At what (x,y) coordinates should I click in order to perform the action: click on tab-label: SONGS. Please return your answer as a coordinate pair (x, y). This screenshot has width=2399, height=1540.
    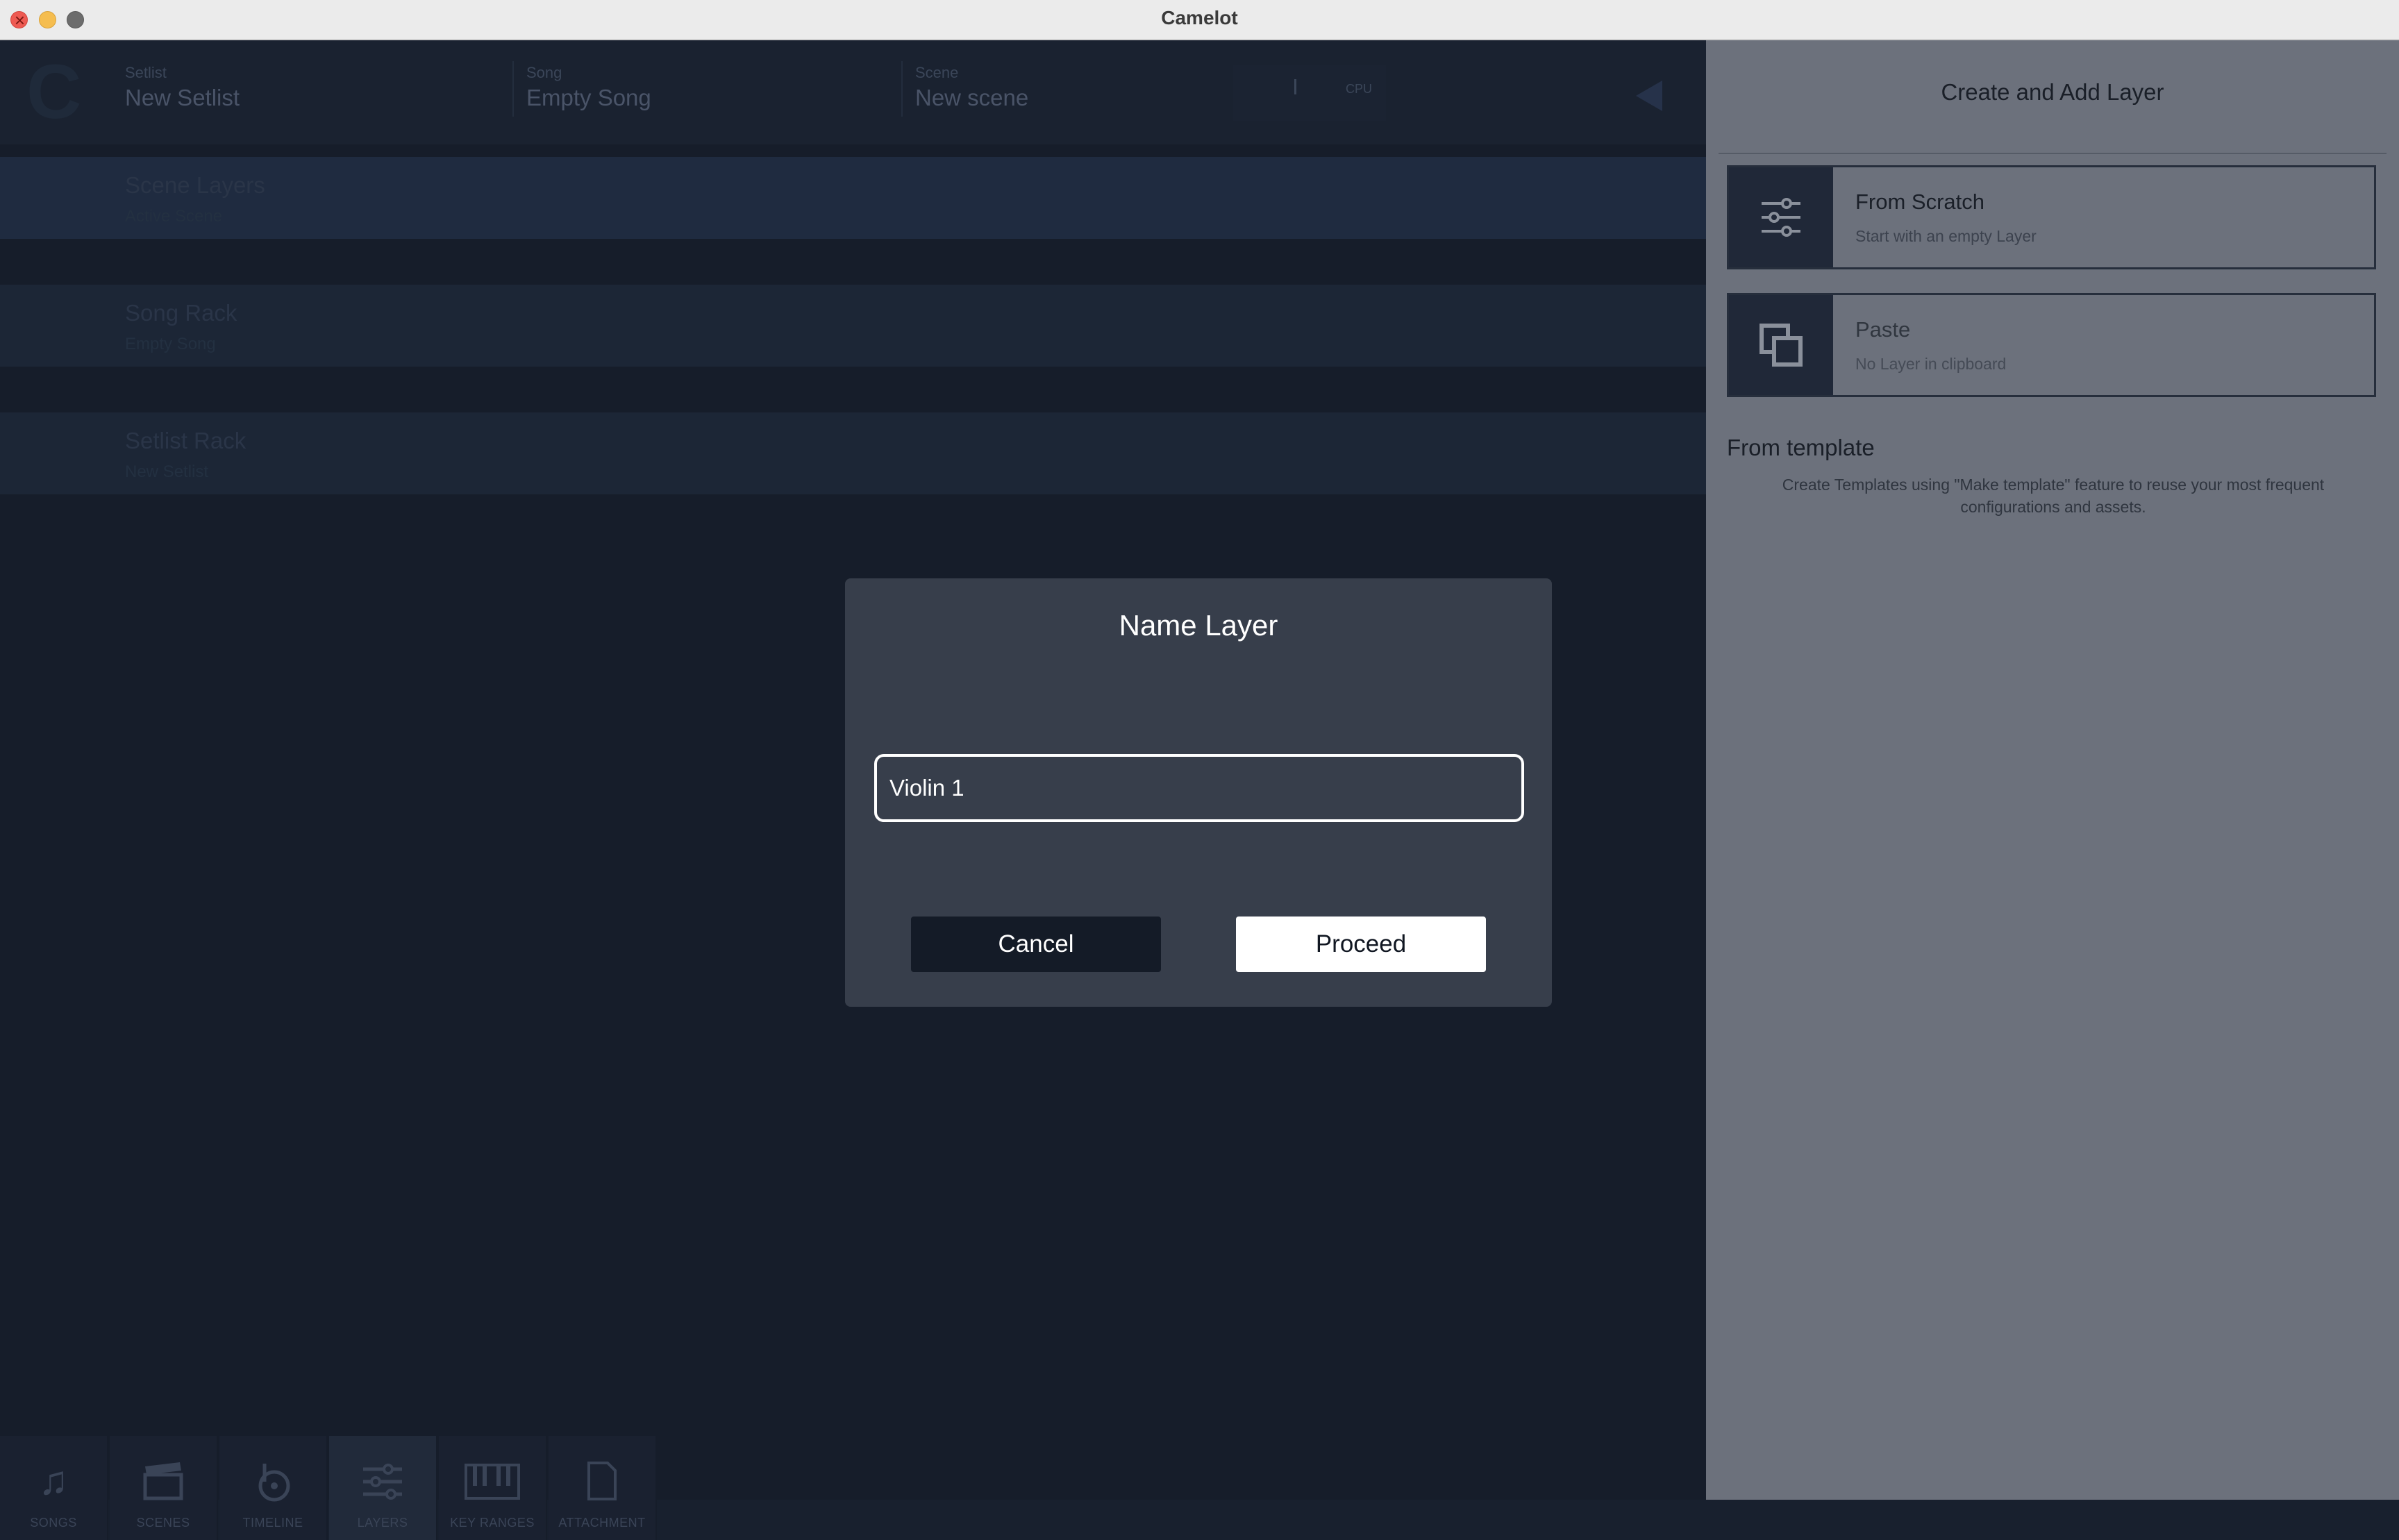
    Looking at the image, I should click on (53, 1523).